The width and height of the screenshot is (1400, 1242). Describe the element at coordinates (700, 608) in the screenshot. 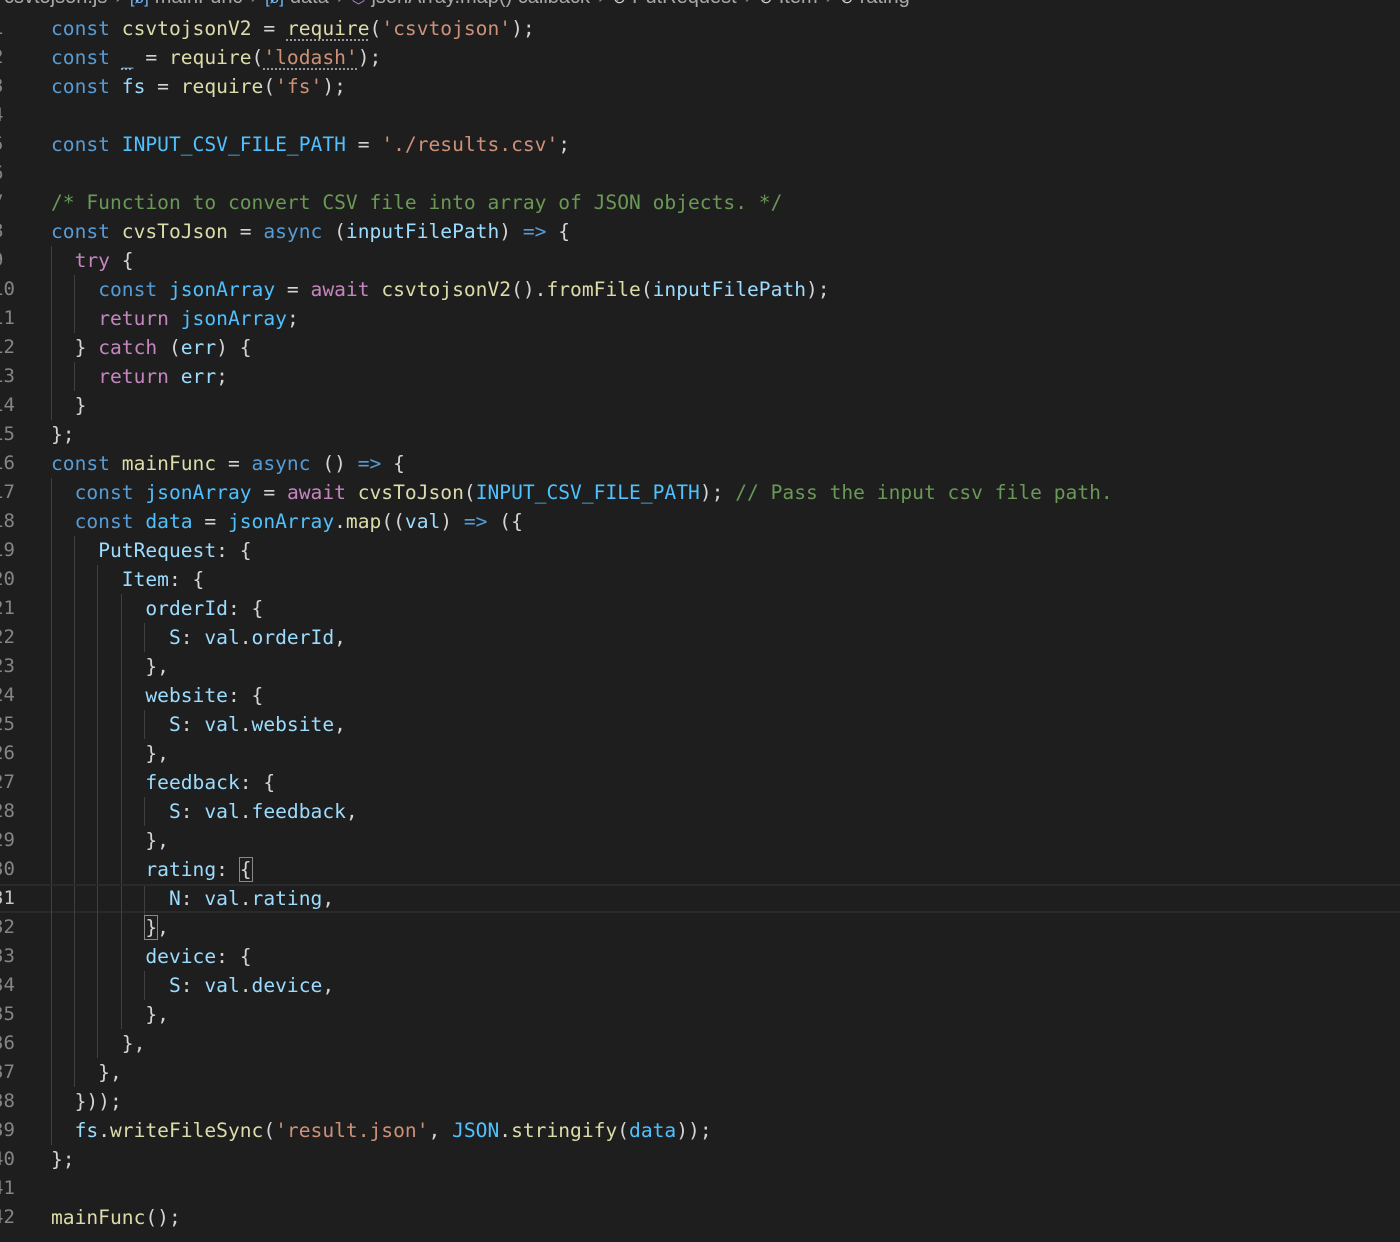

I see `code-line: 21 orderId: {` at that location.